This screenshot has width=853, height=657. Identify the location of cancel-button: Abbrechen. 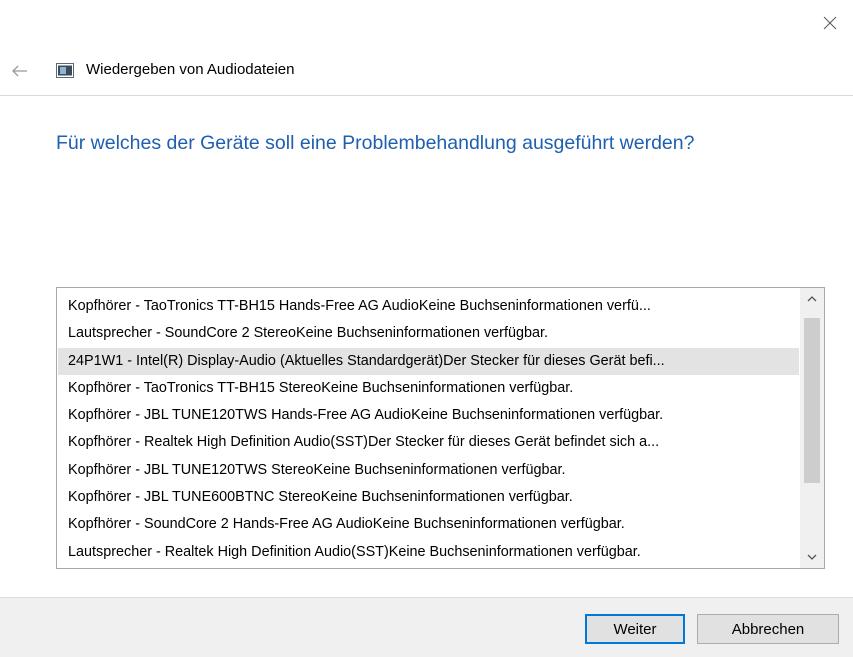
(768, 629).